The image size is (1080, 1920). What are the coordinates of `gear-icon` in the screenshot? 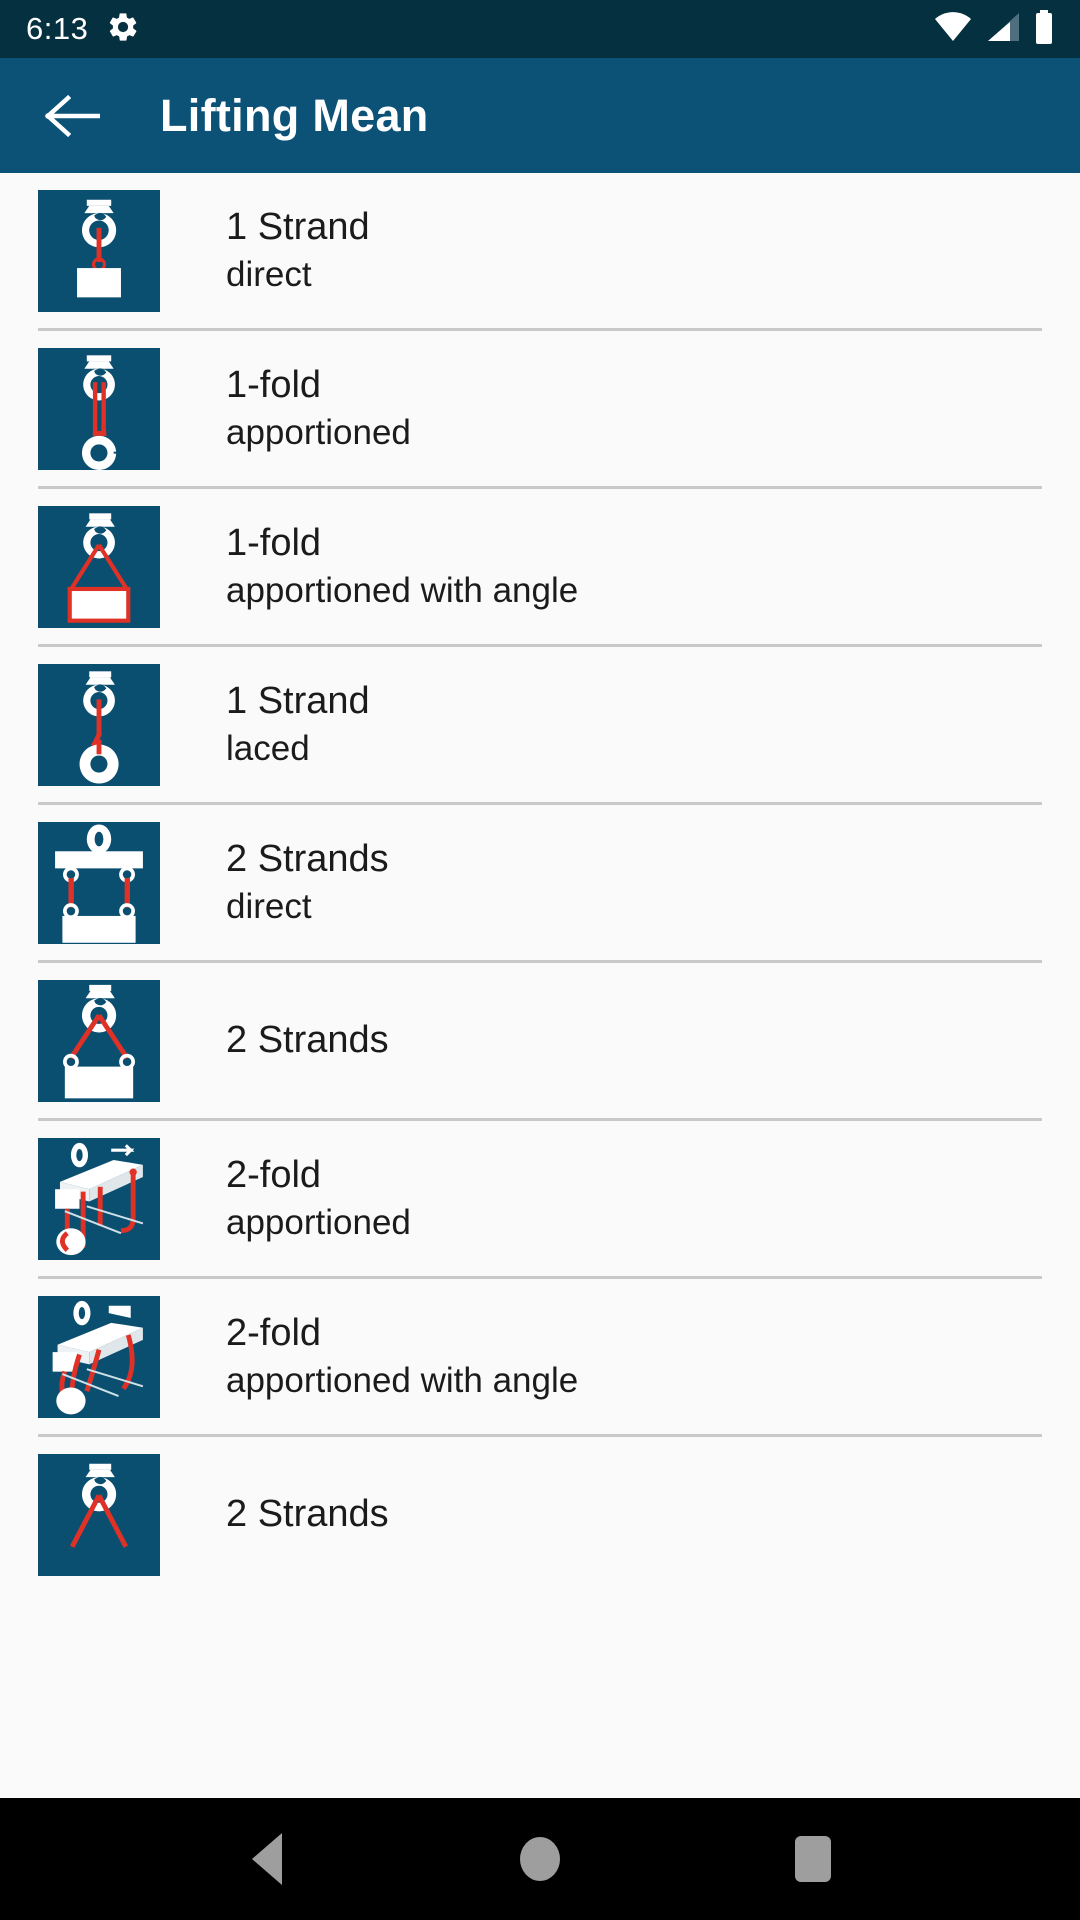 It's located at (123, 29).